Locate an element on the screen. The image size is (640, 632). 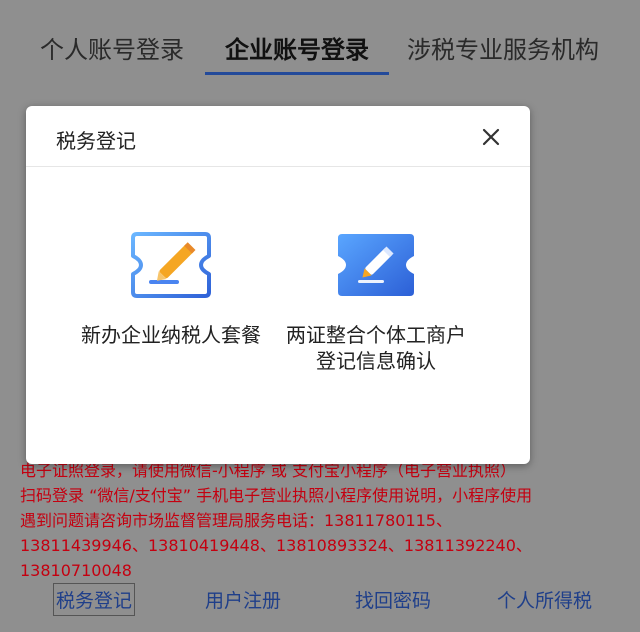
tab-enterprise-login: 企业账号登录 is located at coordinates (297, 47).